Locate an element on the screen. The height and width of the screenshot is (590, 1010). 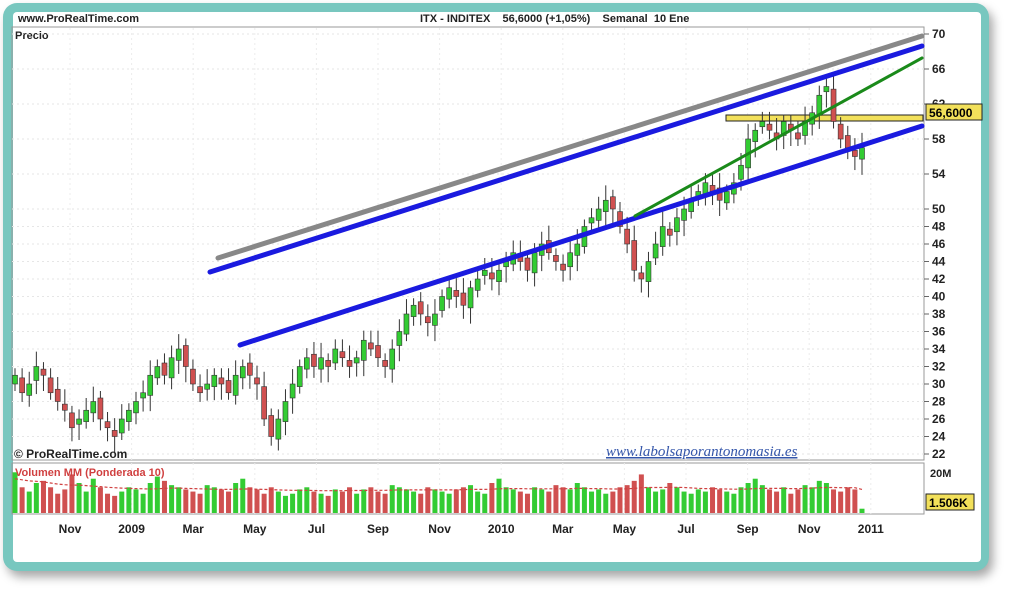
watermark-link: www.labolsaporantonomasia.es is located at coordinates (702, 452).